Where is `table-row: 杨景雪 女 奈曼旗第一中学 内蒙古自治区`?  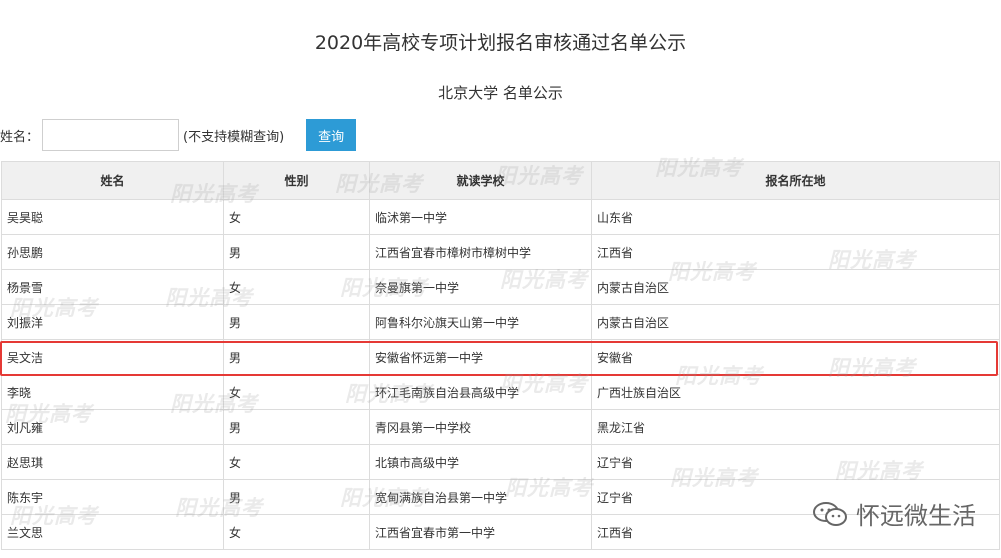 table-row: 杨景雪 女 奈曼旗第一中学 内蒙古自治区 is located at coordinates (500, 287).